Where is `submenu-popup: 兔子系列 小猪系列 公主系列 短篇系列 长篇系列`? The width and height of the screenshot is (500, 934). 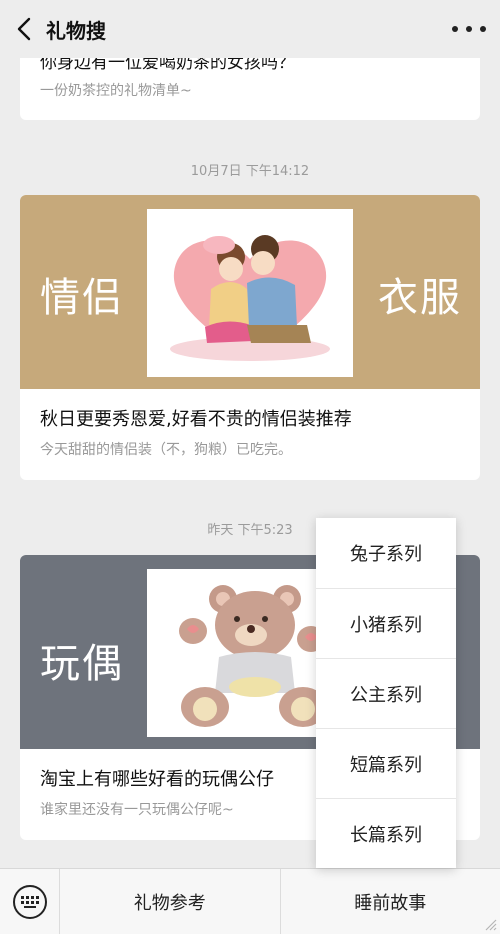
submenu-popup: 兔子系列 小猪系列 公主系列 短篇系列 长篇系列 is located at coordinates (386, 693).